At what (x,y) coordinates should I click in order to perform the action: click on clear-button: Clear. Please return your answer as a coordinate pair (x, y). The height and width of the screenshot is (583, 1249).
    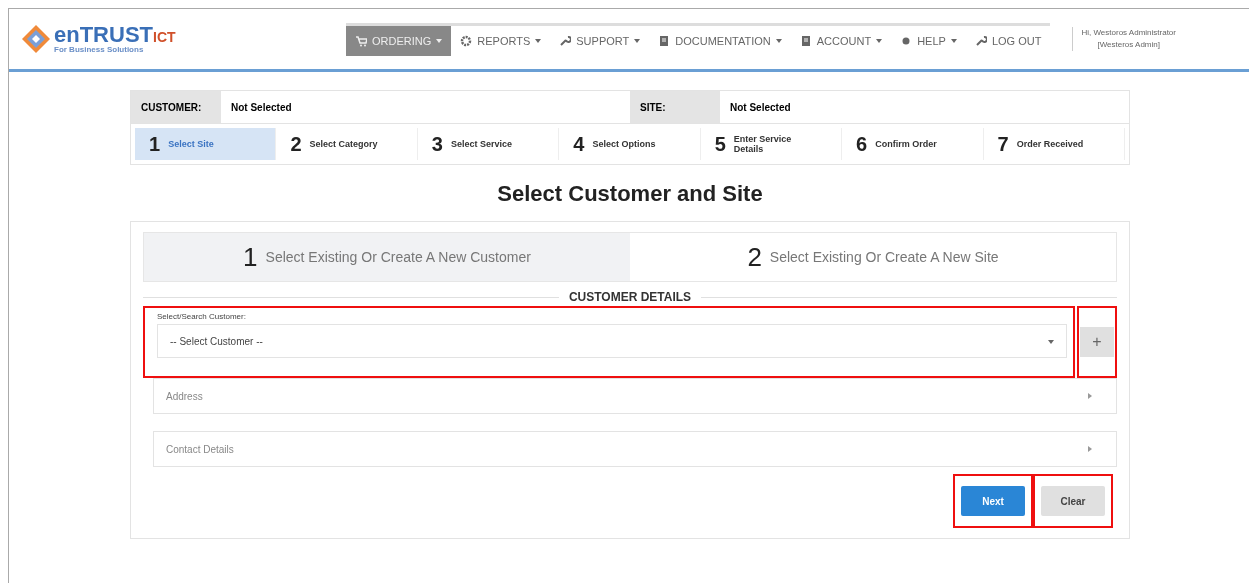
    Looking at the image, I should click on (1073, 501).